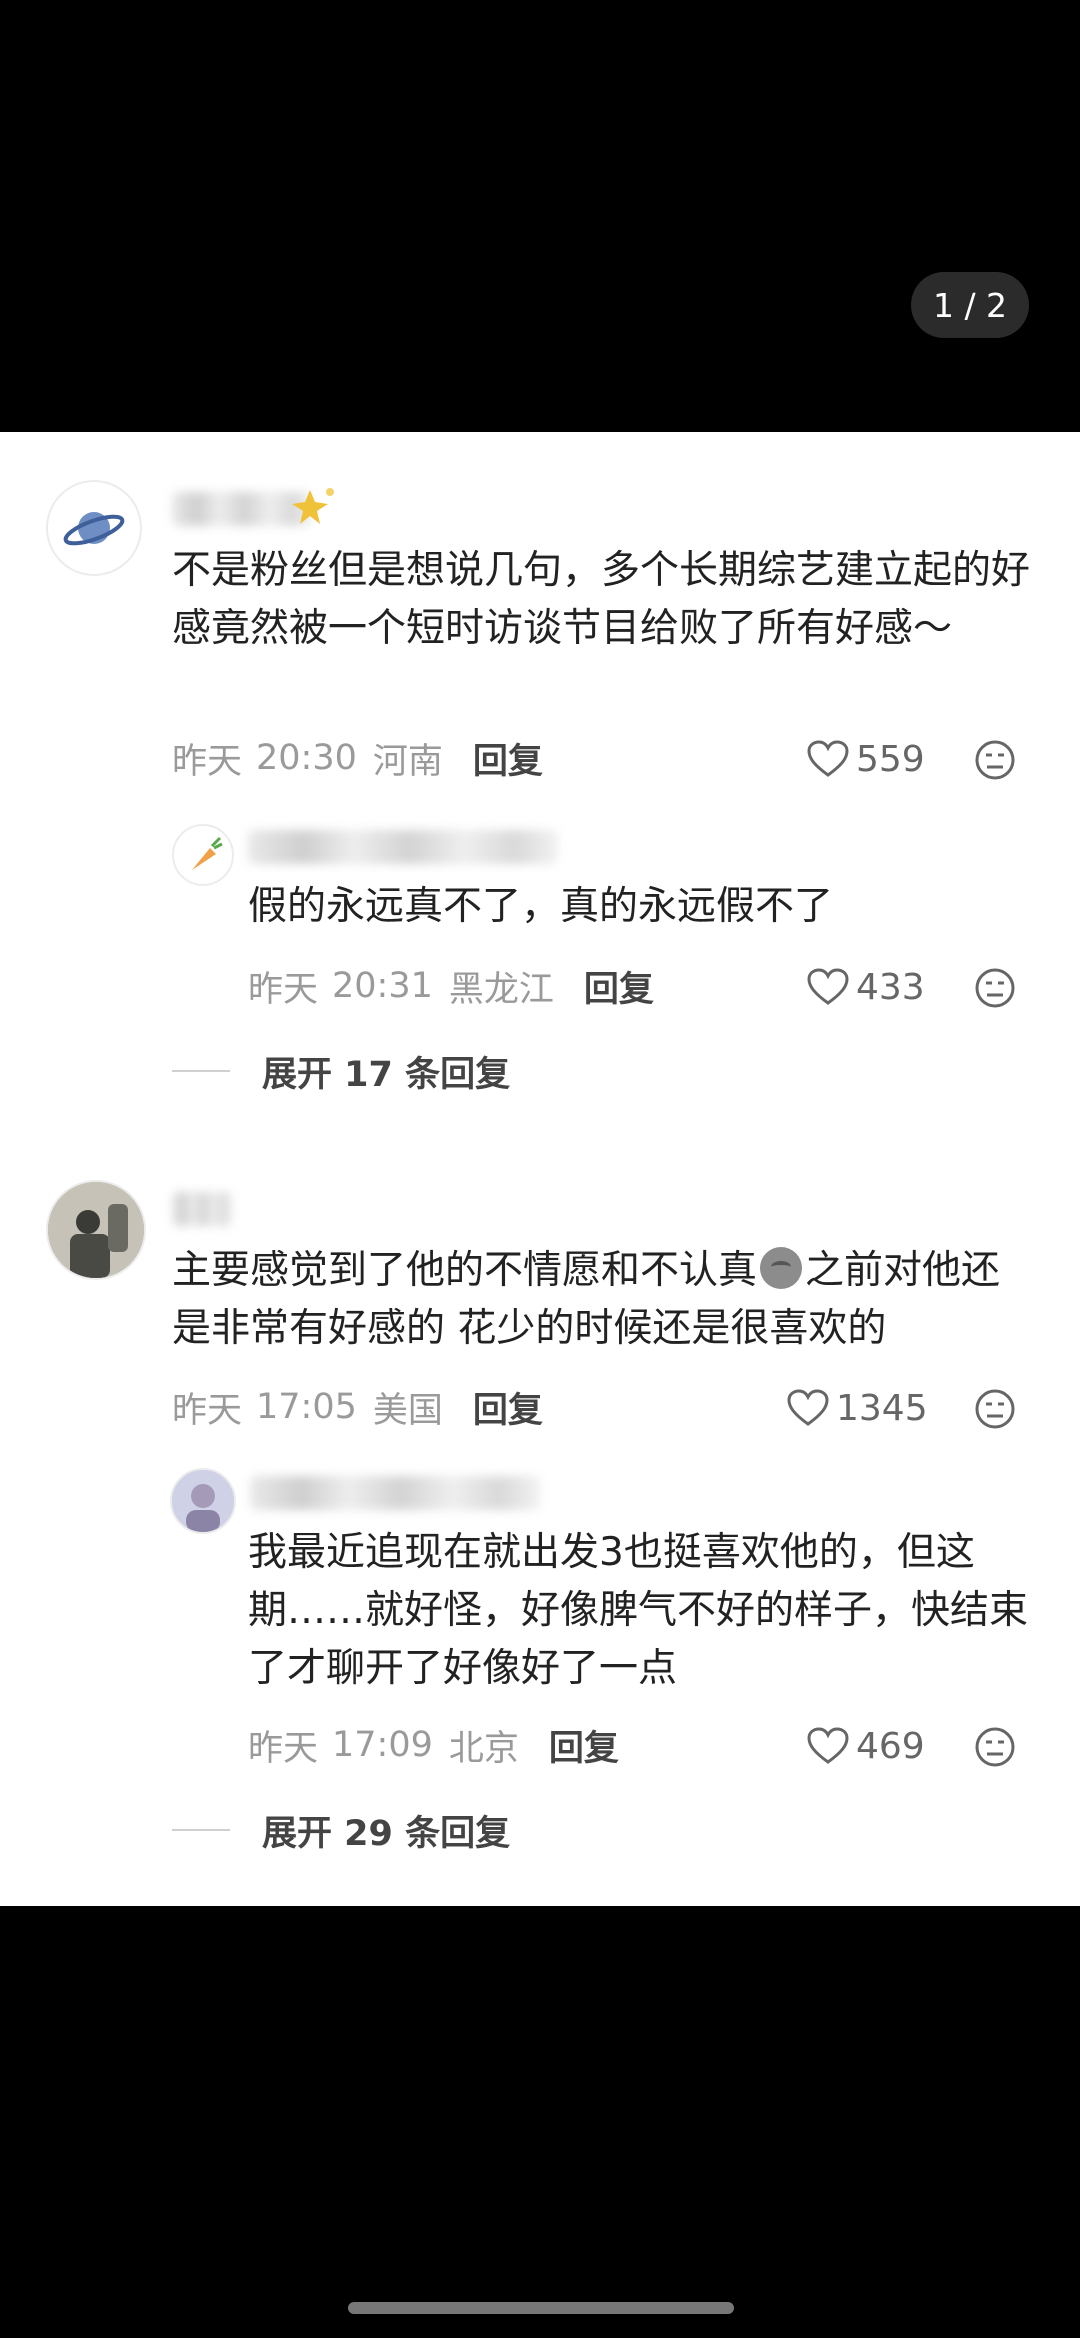 Image resolution: width=1080 pixels, height=2338 pixels. I want to click on comment-meta: 昨天 20:30 河南 回复, so click(357, 758).